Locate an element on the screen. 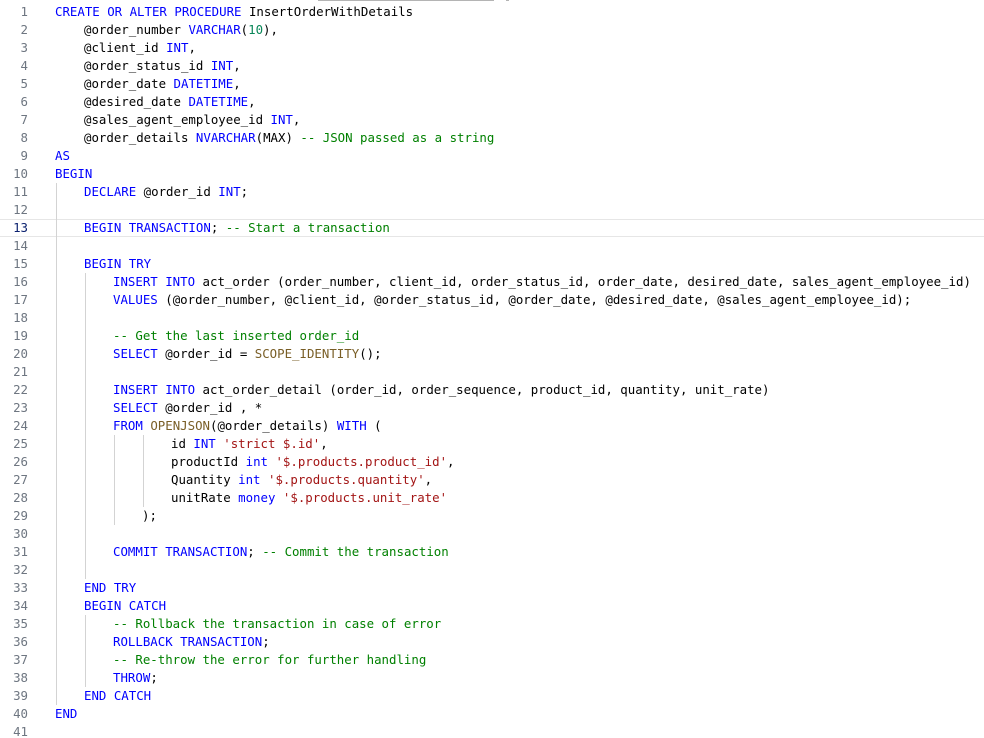 The width and height of the screenshot is (984, 738). code-line-34: 34 BEGIN CATCH is located at coordinates (492, 606).